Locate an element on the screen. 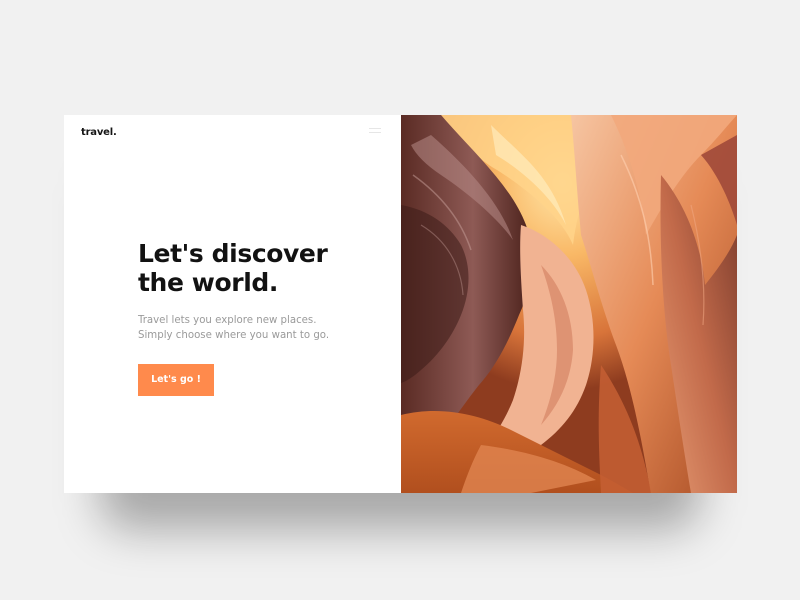  subtitle-line-1: Travel lets you explore new places. is located at coordinates (227, 320).